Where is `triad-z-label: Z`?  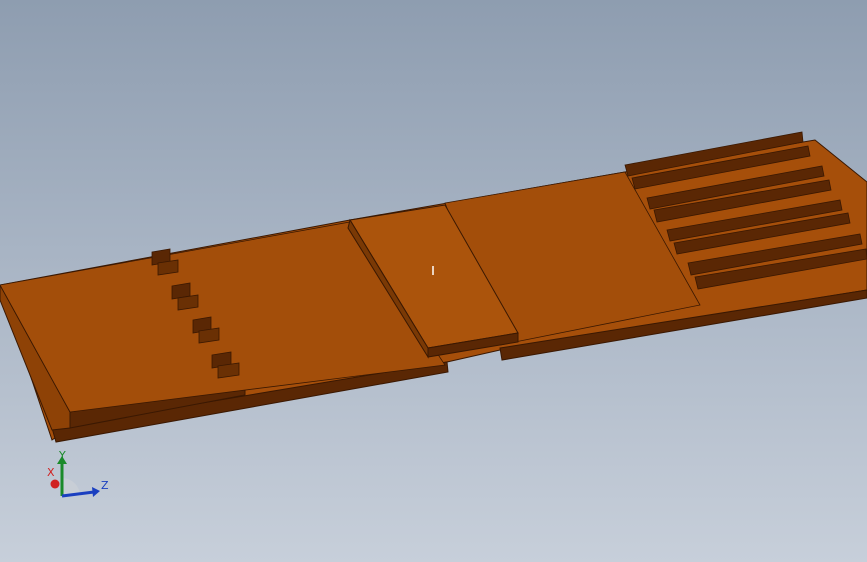
triad-z-label: Z is located at coordinates (105, 485).